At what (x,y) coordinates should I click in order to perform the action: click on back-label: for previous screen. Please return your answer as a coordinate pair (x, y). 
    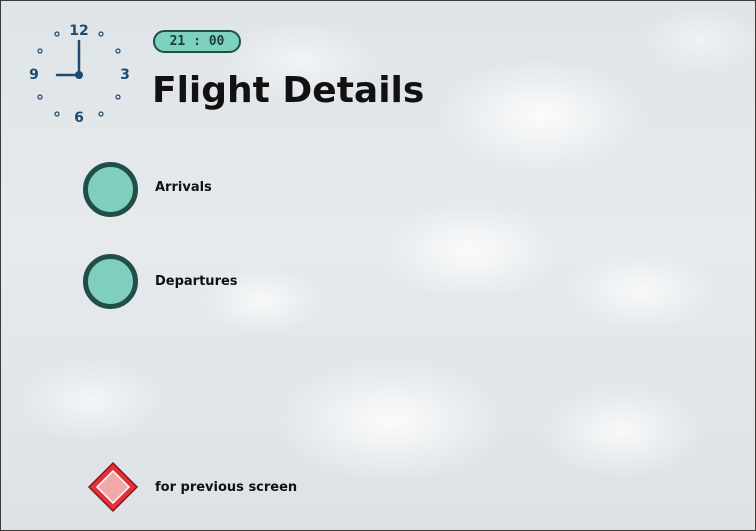
    Looking at the image, I should click on (226, 487).